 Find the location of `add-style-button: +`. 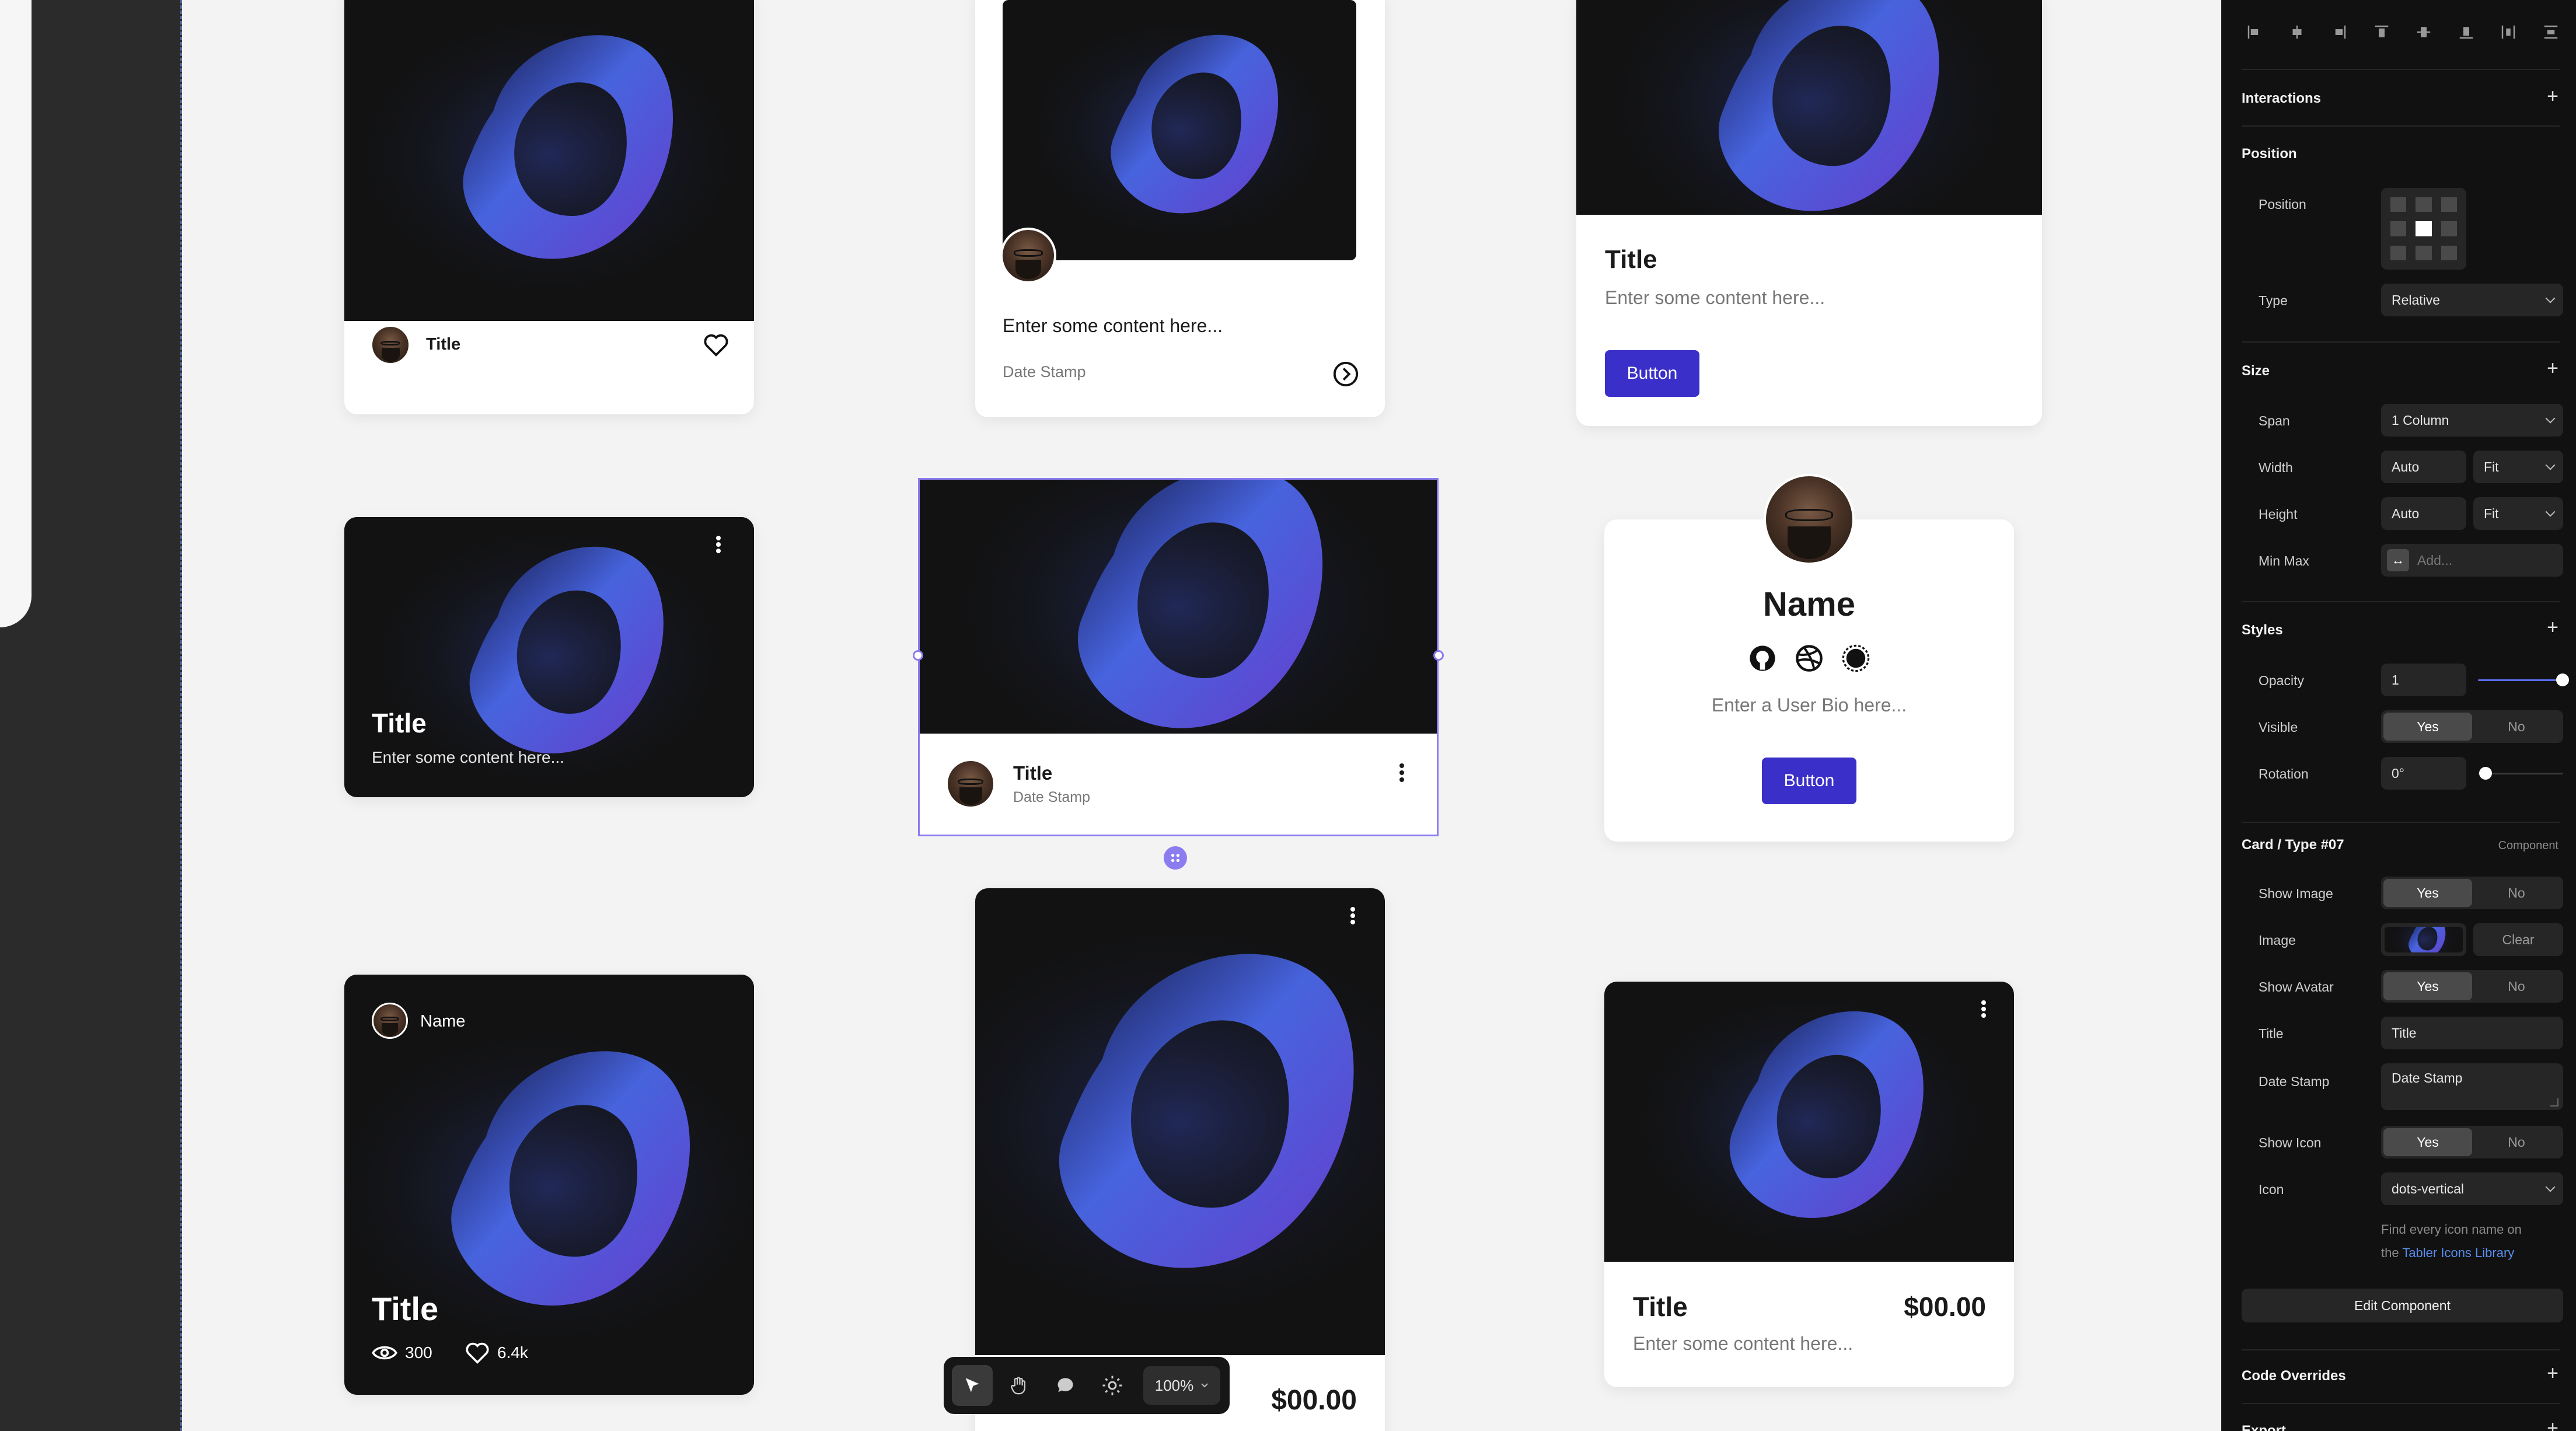

add-style-button: + is located at coordinates (2552, 627).